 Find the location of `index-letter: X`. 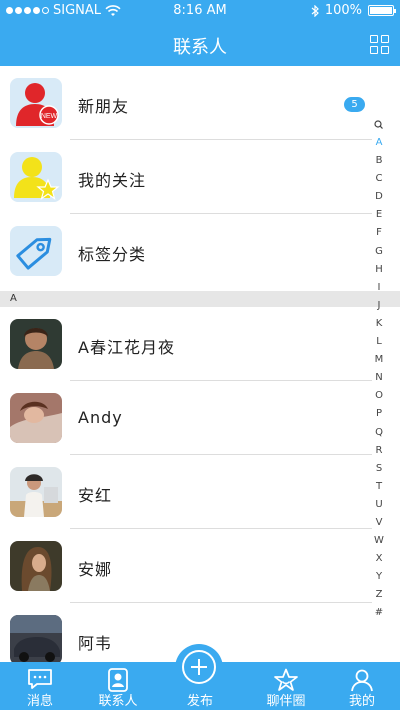

index-letter: X is located at coordinates (379, 559).